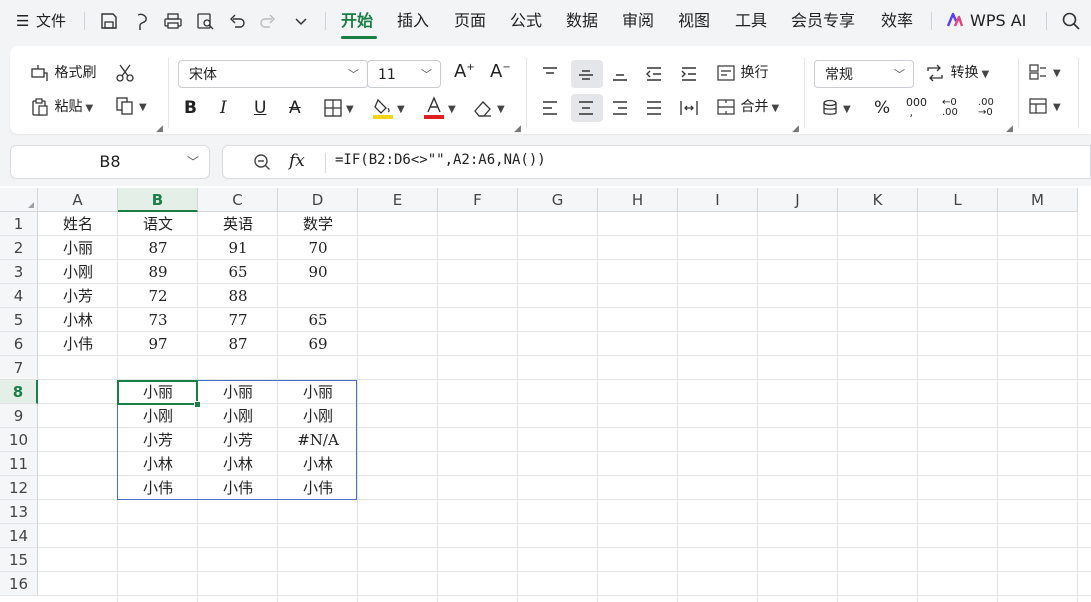 The height and width of the screenshot is (602, 1091). I want to click on decrease-font-button: A−, so click(500, 71).